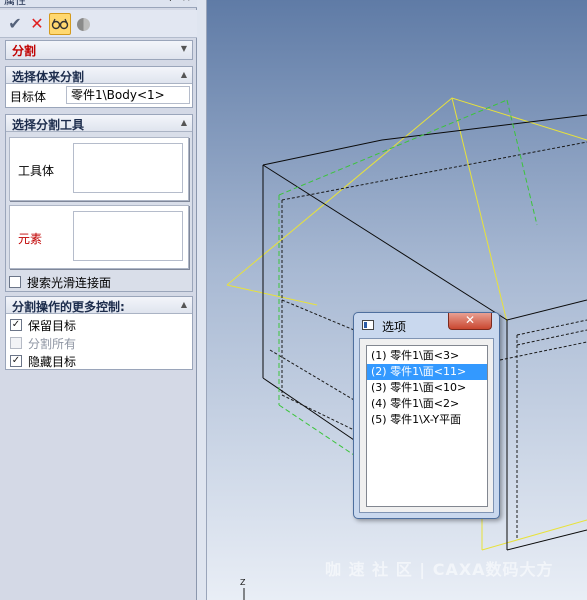  What do you see at coordinates (128, 95) in the screenshot?
I see `target-body-field: 零件1\Body<1>` at bounding box center [128, 95].